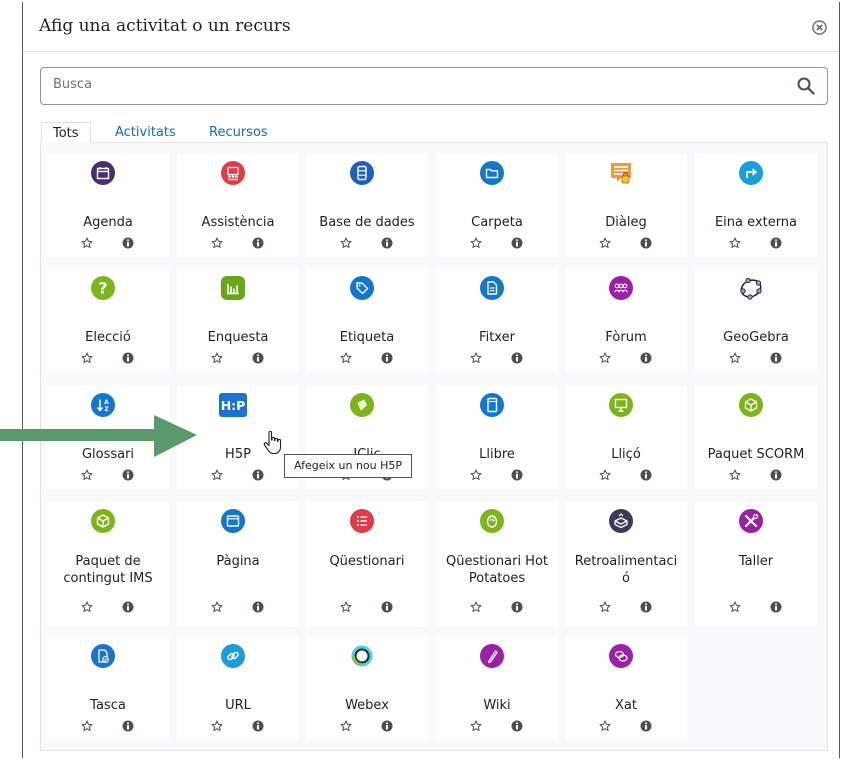 The width and height of the screenshot is (841, 759). What do you see at coordinates (103, 521) in the screenshot?
I see `ims-package-icon` at bounding box center [103, 521].